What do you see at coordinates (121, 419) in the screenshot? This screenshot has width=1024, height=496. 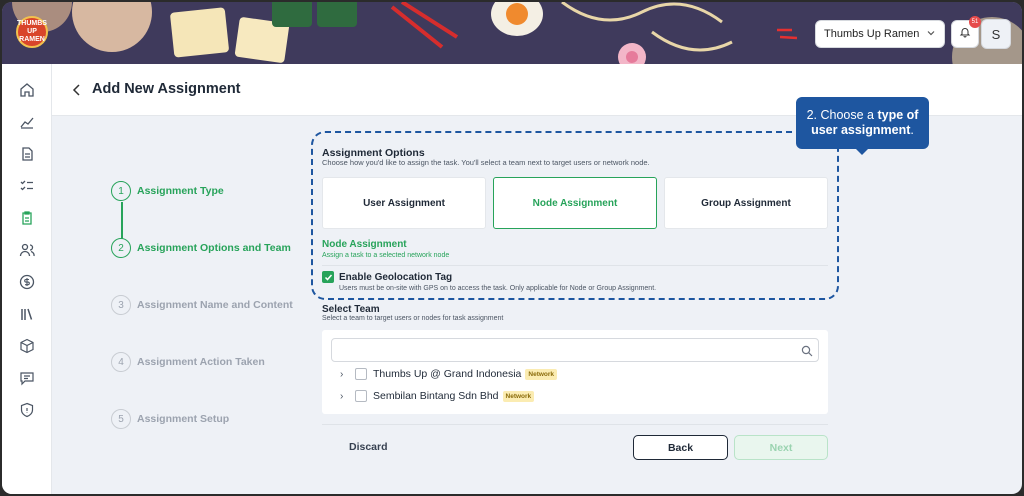 I see `step-number: 5` at bounding box center [121, 419].